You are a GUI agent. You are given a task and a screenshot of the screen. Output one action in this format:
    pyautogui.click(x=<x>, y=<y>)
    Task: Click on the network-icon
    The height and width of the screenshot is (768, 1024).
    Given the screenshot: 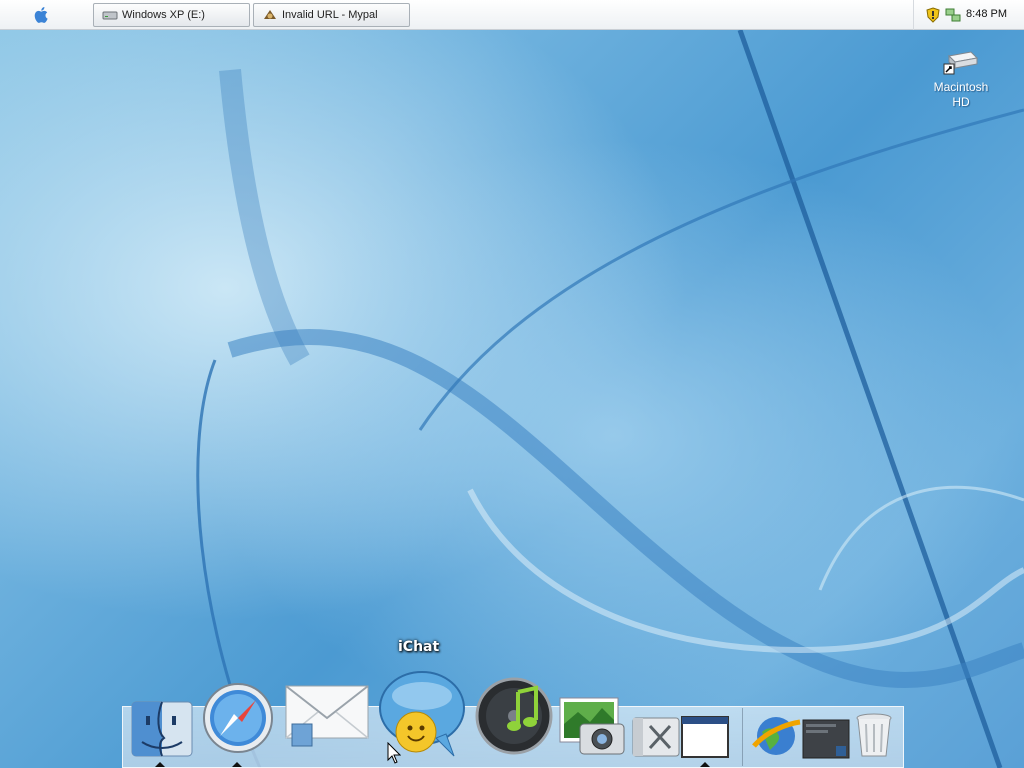 What is the action you would take?
    pyautogui.click(x=953, y=15)
    